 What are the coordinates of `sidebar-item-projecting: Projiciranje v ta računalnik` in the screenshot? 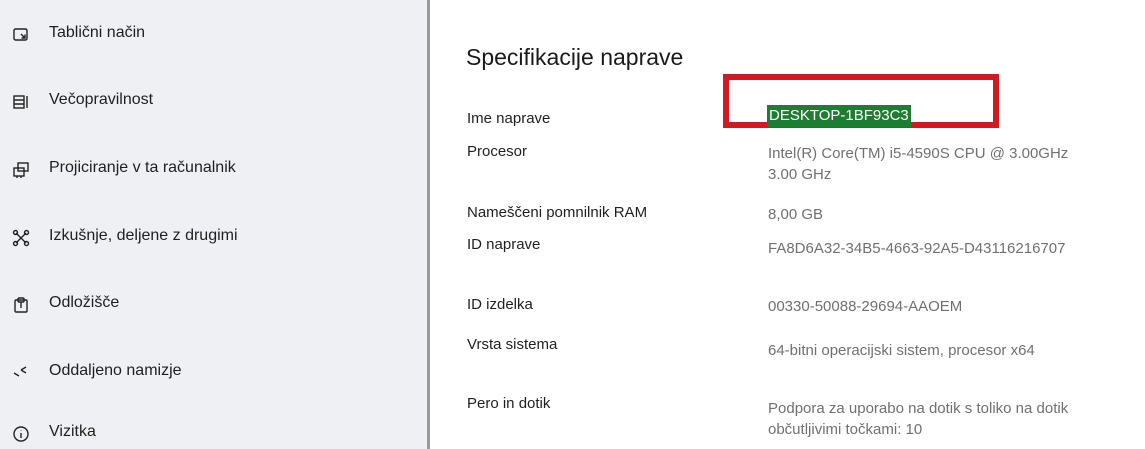 It's located at (213, 170).